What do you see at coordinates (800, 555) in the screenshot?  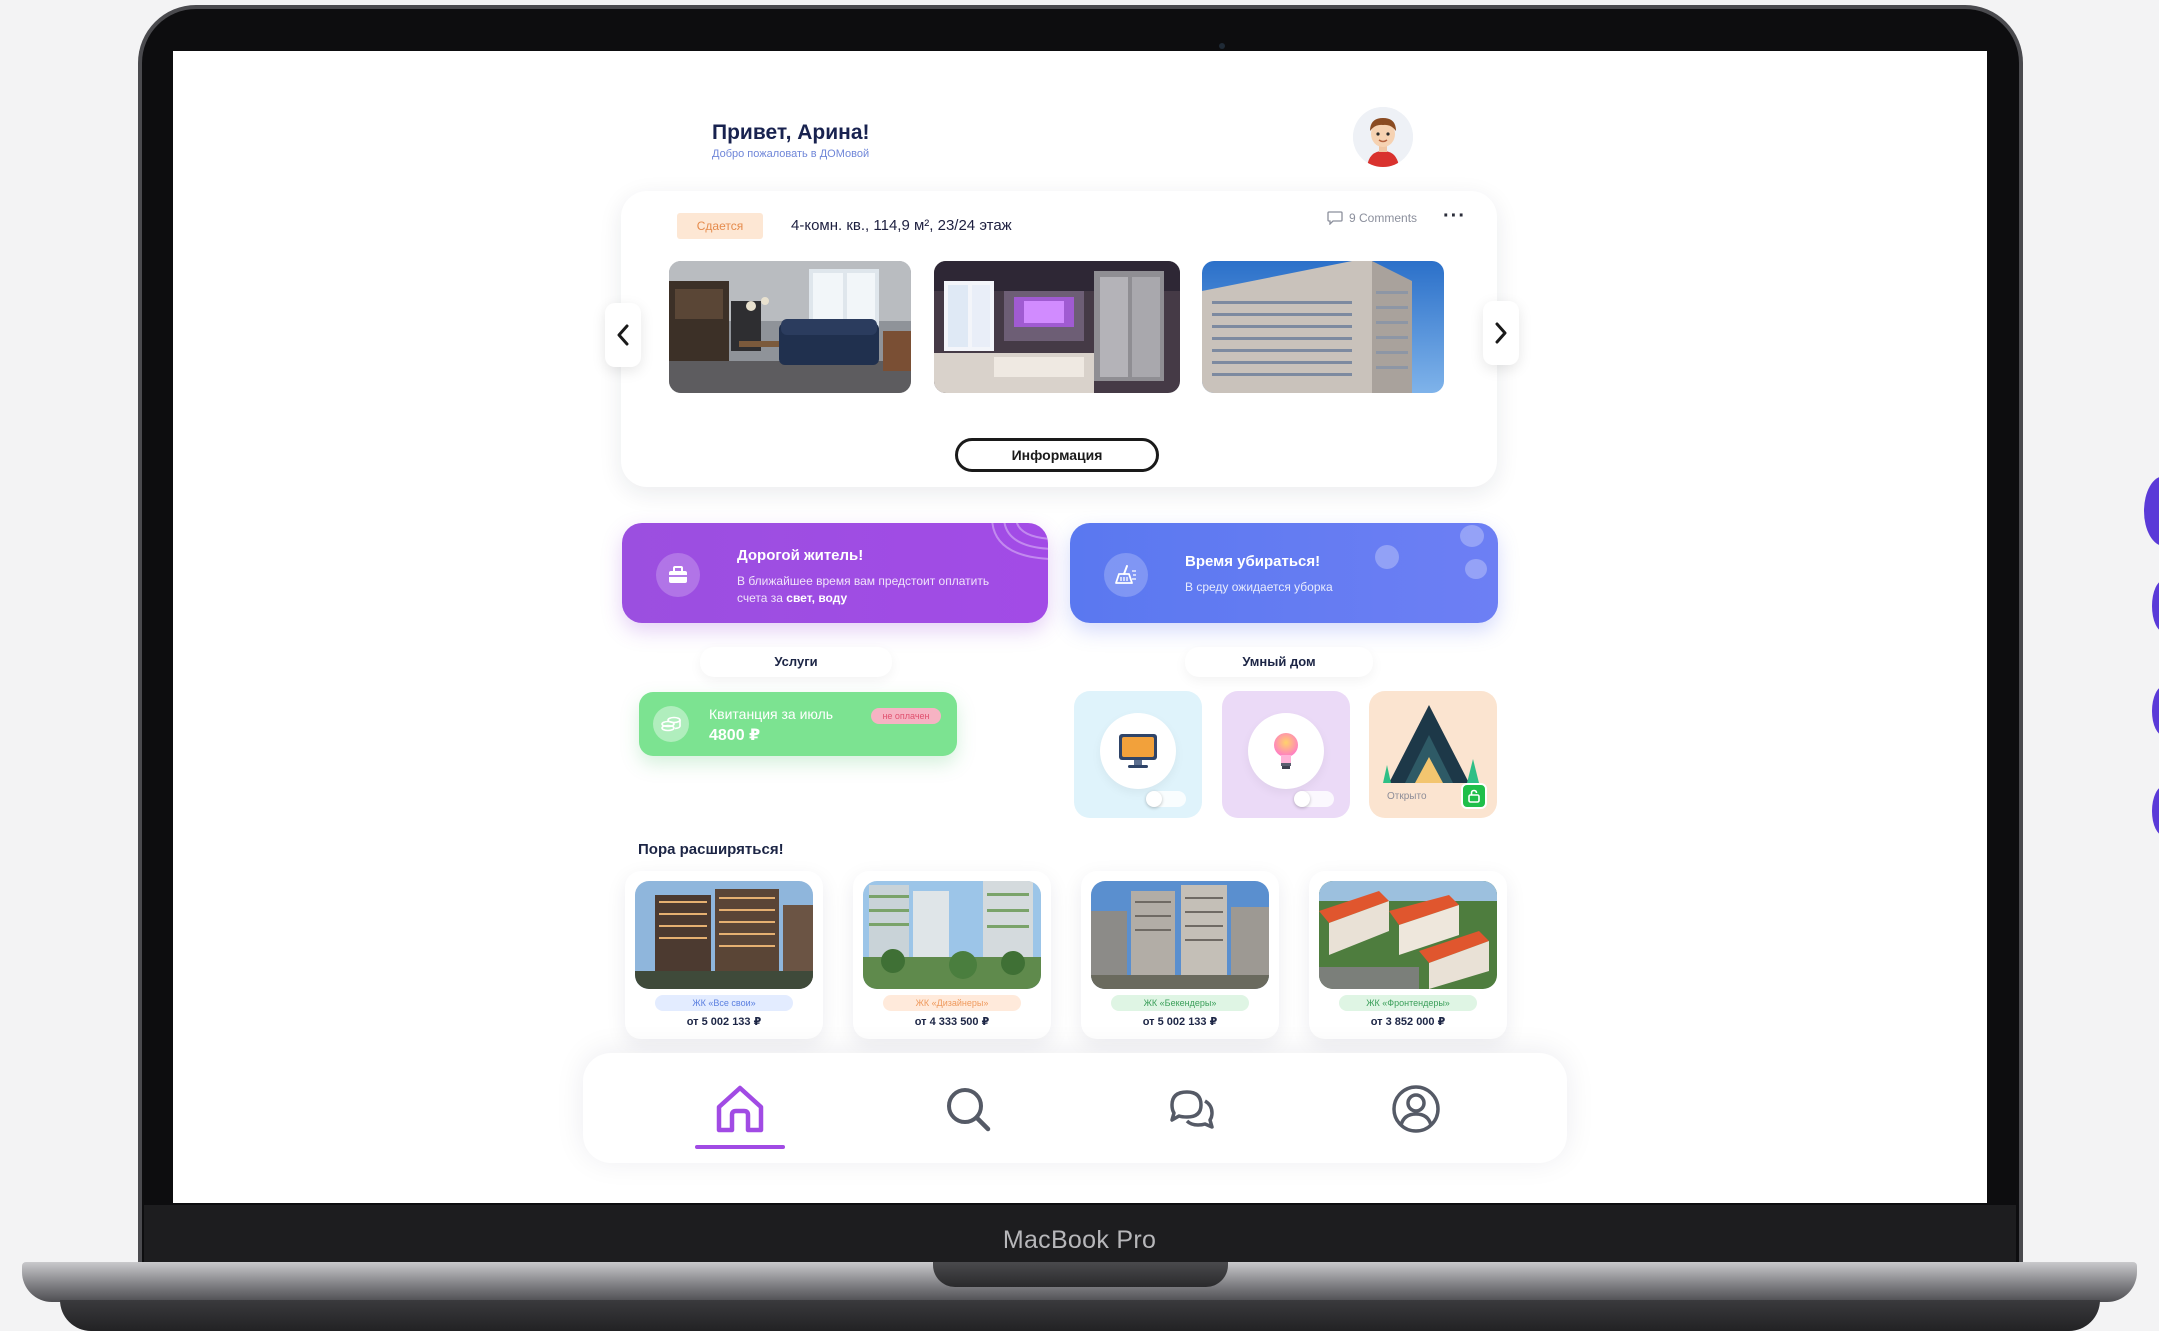 I see `resident-banner-title: Дорогой житель!` at bounding box center [800, 555].